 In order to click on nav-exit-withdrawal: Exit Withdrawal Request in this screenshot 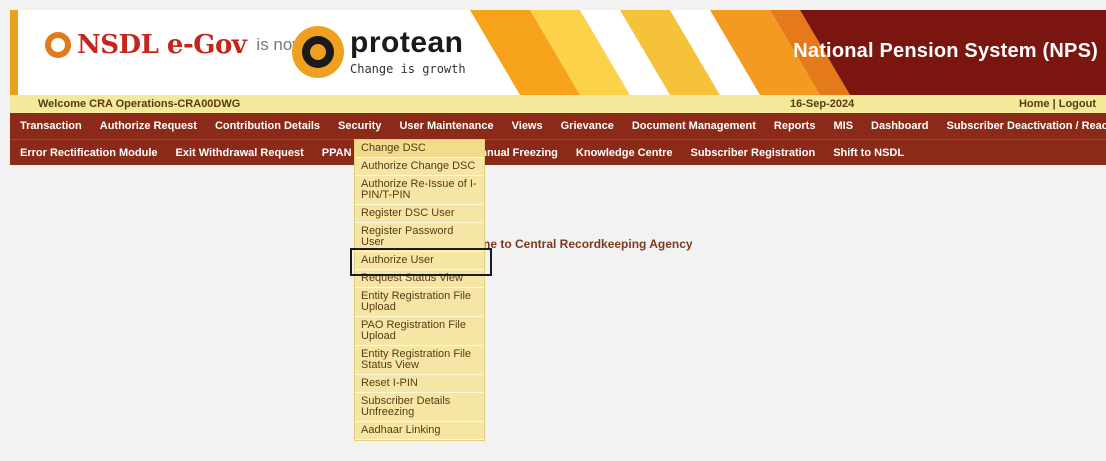, I will do `click(240, 153)`.